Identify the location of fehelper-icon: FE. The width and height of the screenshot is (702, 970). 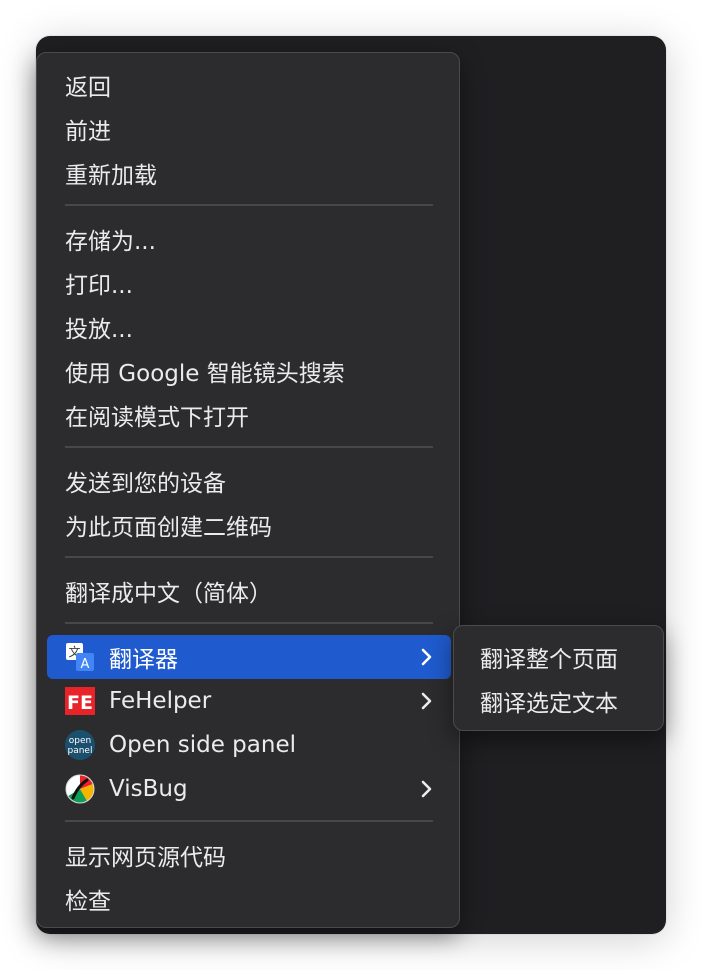
(80, 701).